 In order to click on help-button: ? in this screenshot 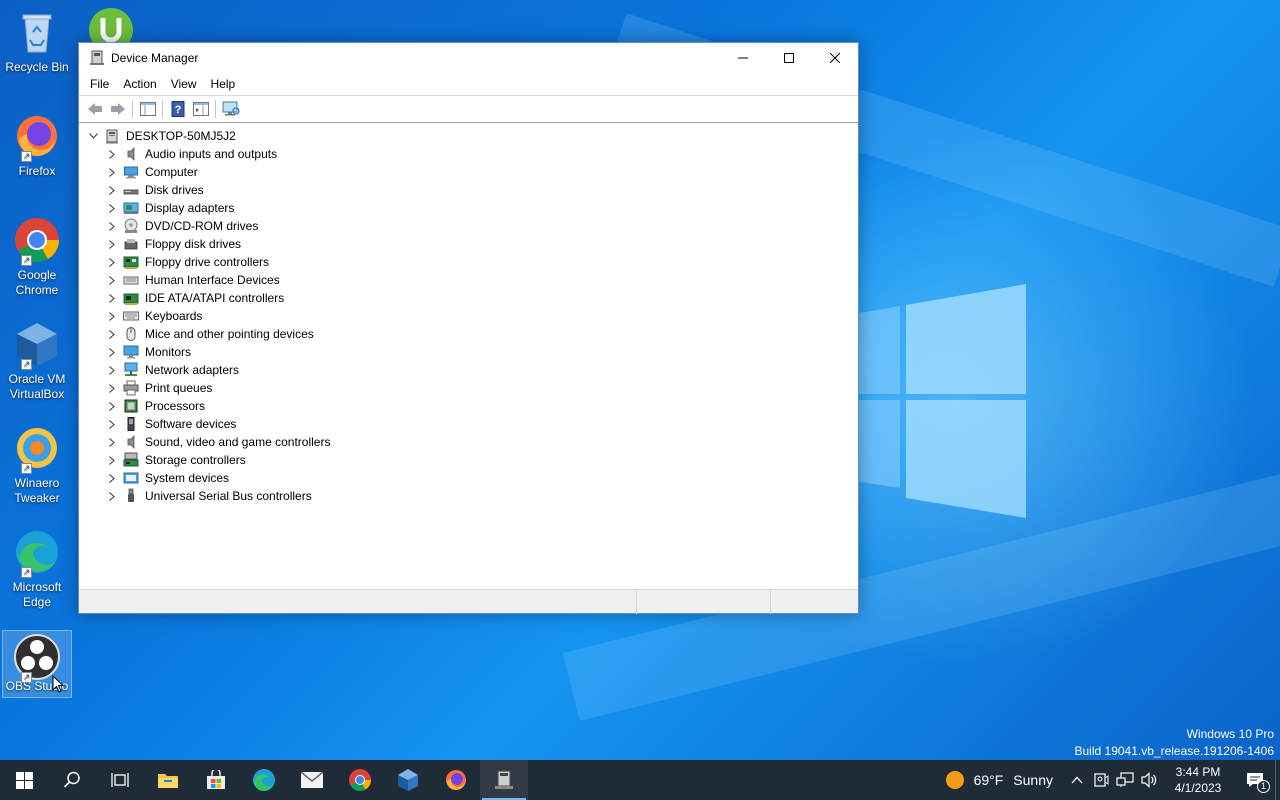, I will do `click(177, 109)`.